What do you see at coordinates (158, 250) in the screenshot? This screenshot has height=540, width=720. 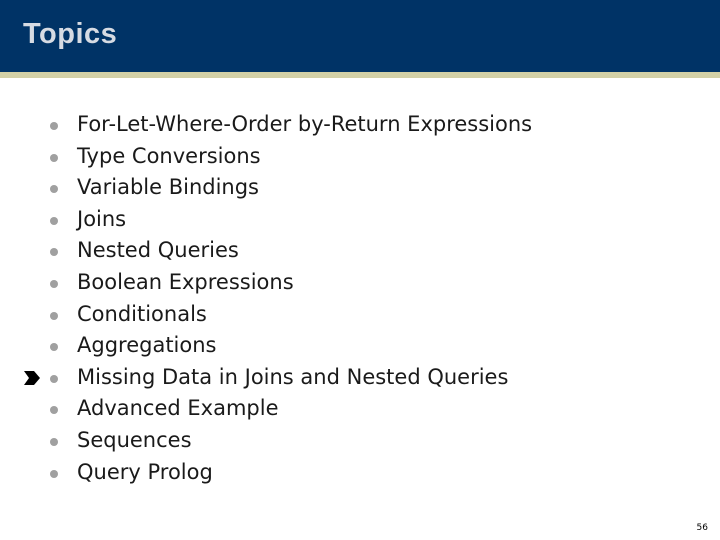 I see `topic-label: Nested Queries` at bounding box center [158, 250].